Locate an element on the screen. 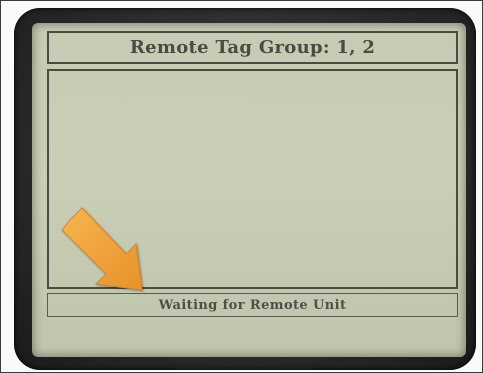  arrow-pointer-icon is located at coordinates (102, 249).